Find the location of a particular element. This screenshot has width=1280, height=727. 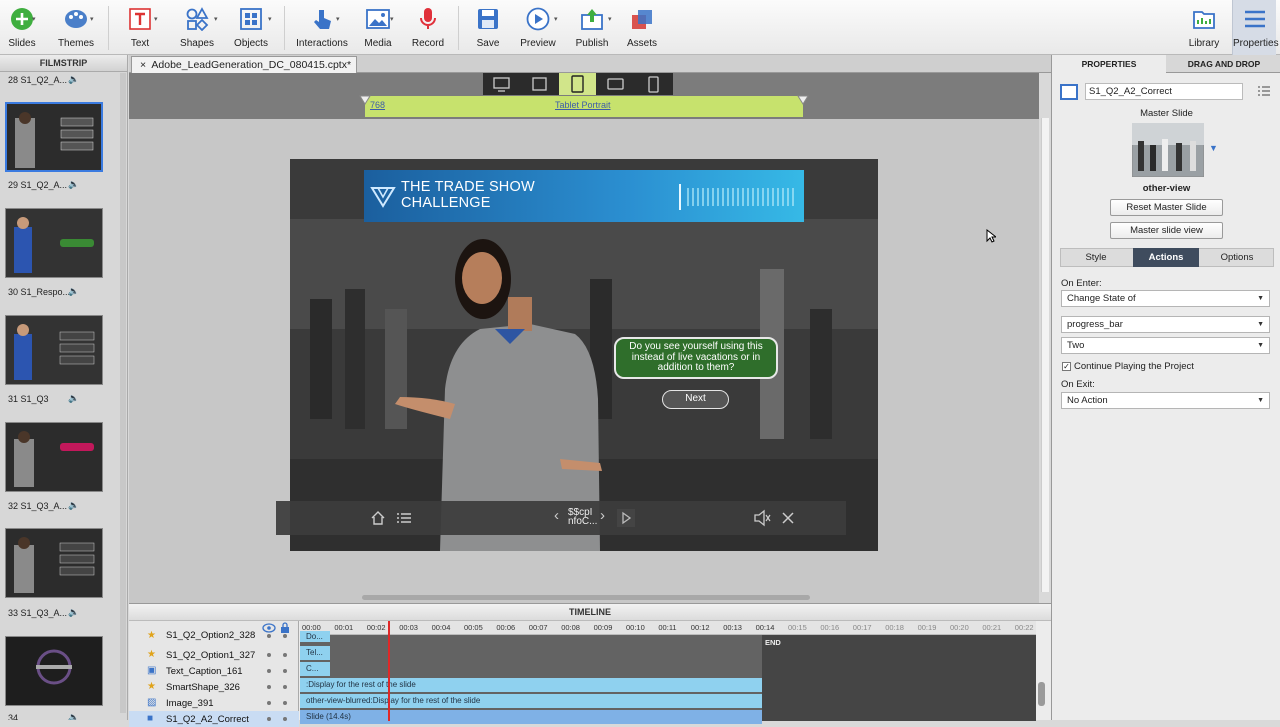

stage-vertical-scrollbar is located at coordinates (1045, 355).